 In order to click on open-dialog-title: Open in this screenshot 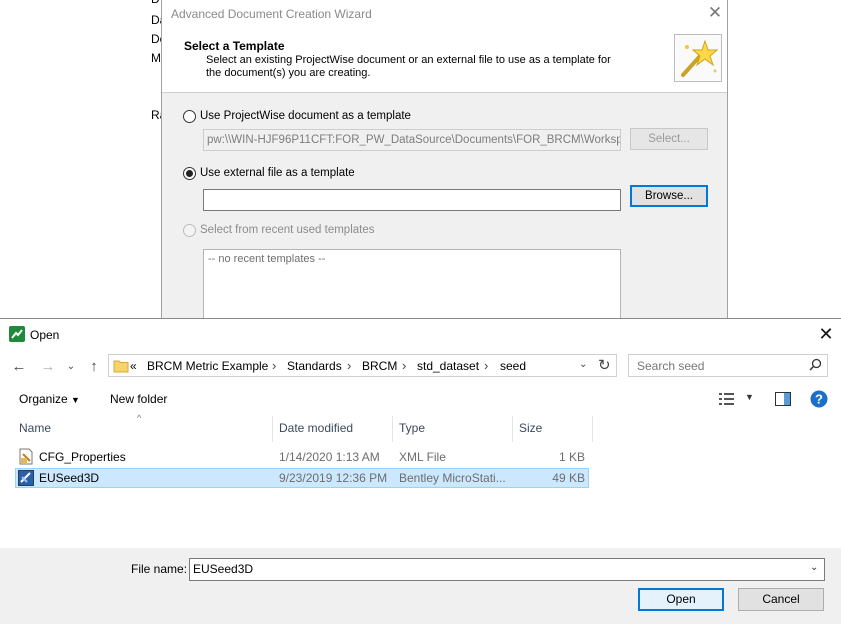, I will do `click(45, 335)`.